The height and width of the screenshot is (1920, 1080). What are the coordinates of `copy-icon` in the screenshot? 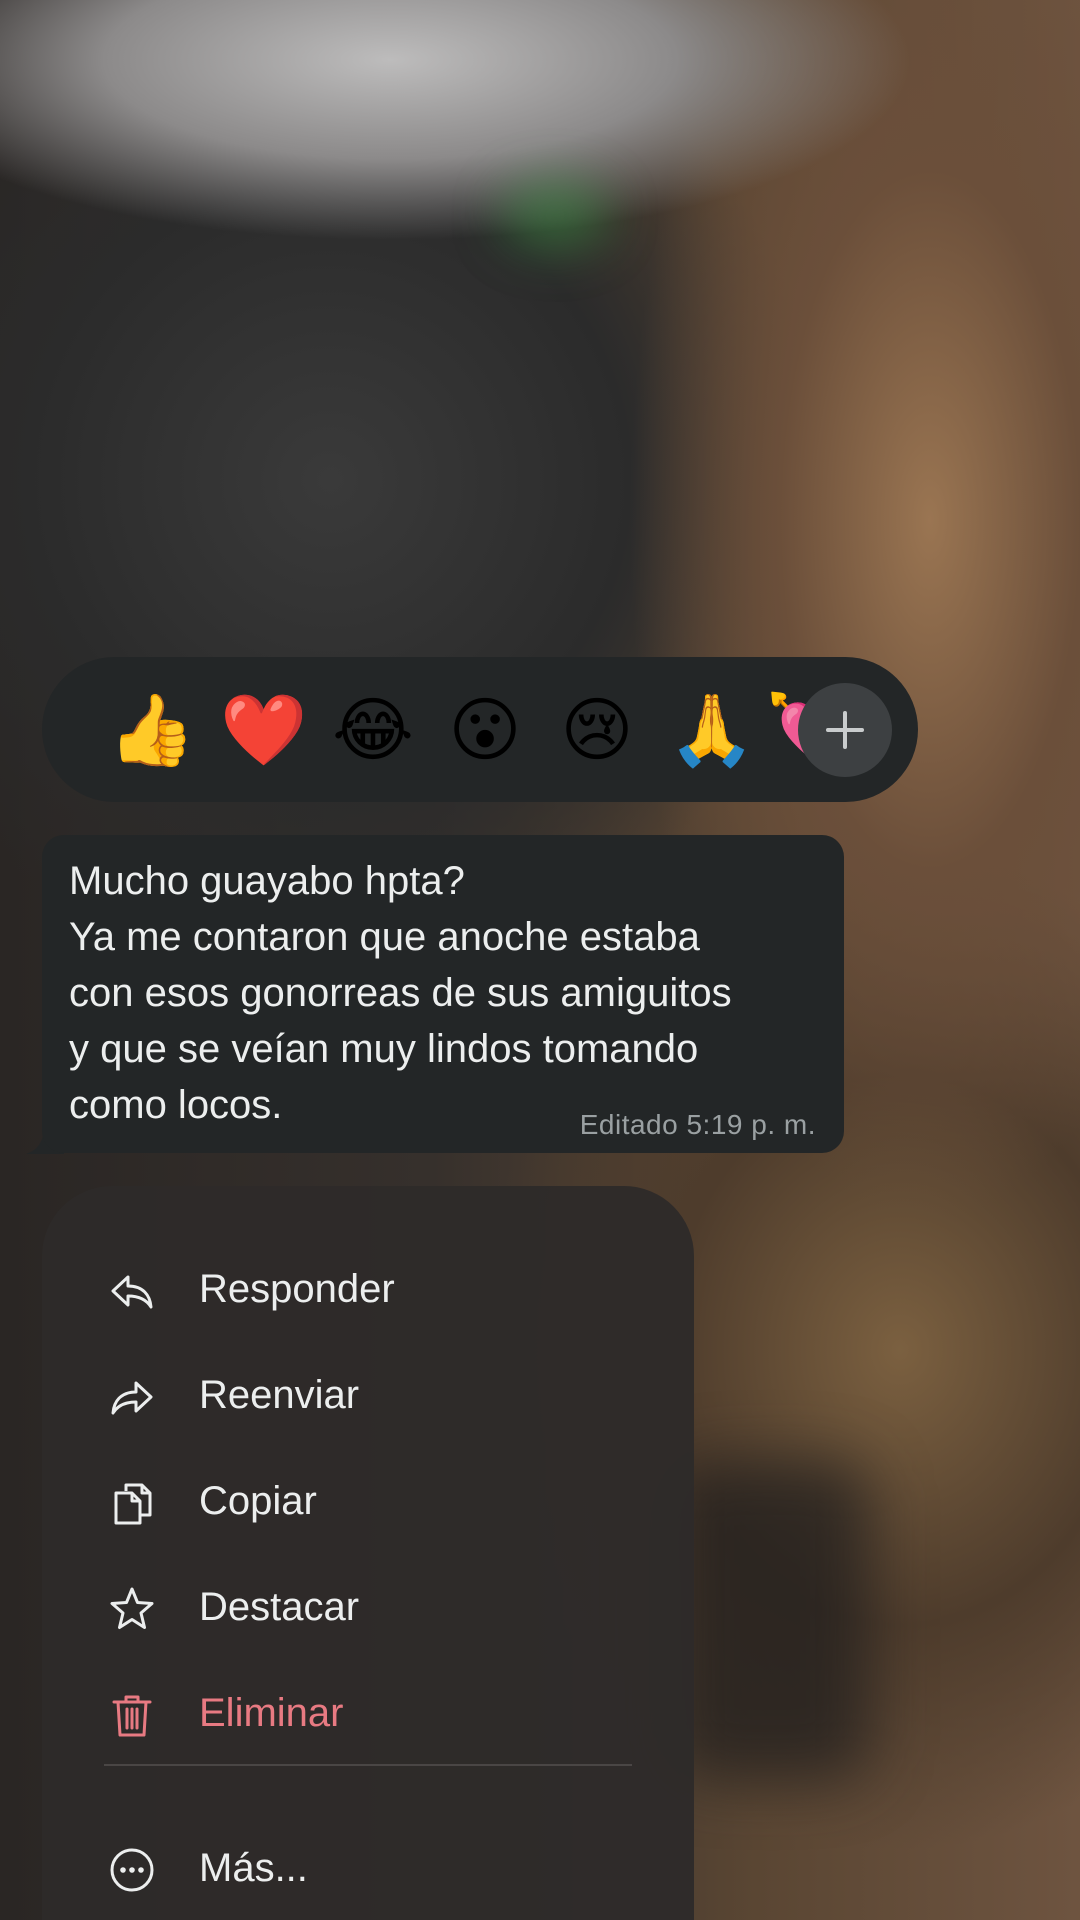 It's located at (133, 1504).